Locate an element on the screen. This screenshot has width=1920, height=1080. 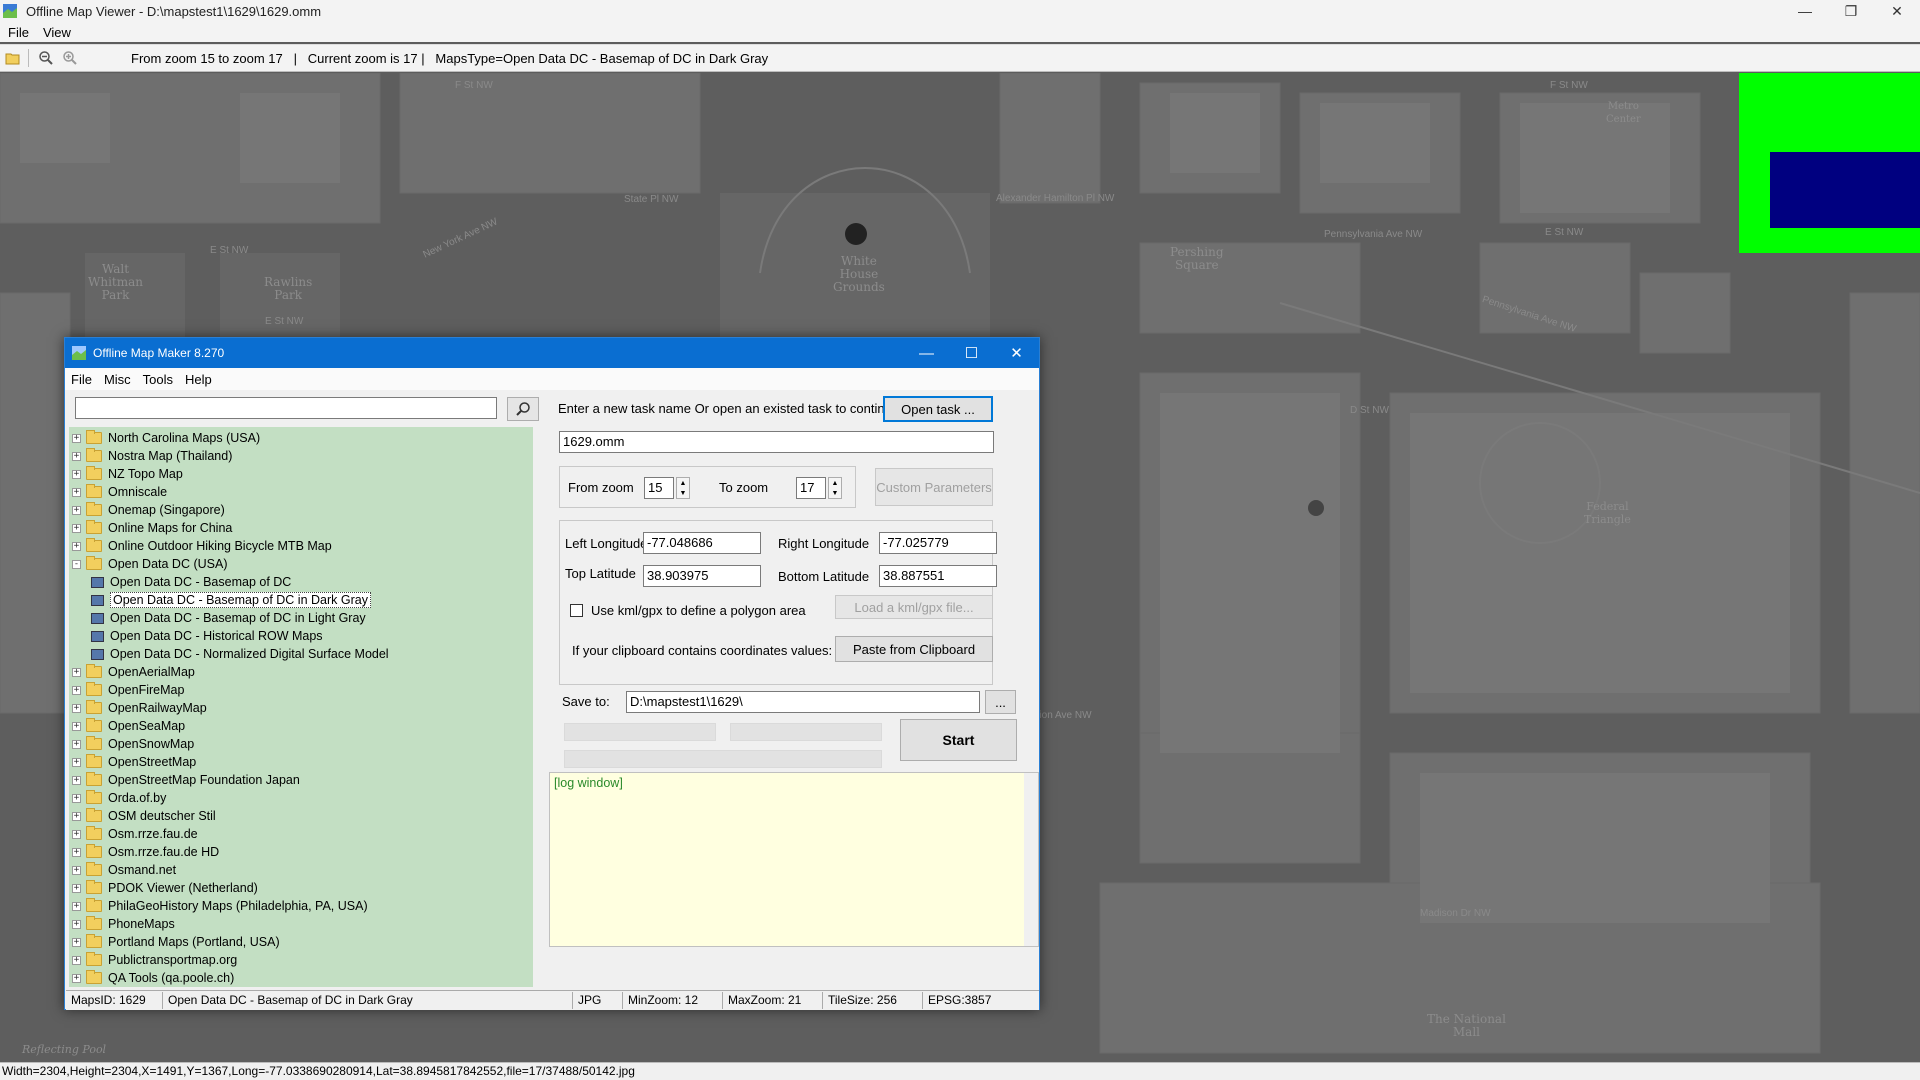
custom-parameters-button: Custom Parameters is located at coordinates (934, 487).